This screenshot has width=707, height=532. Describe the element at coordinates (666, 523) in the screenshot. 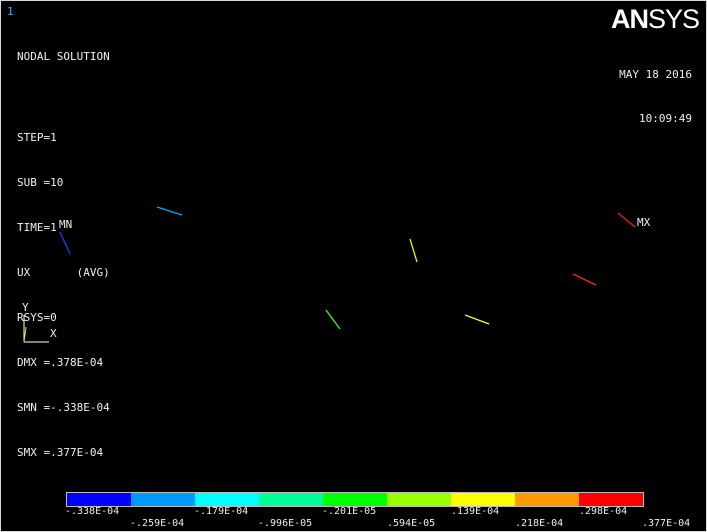

I see `legend-label: .377E-04` at that location.